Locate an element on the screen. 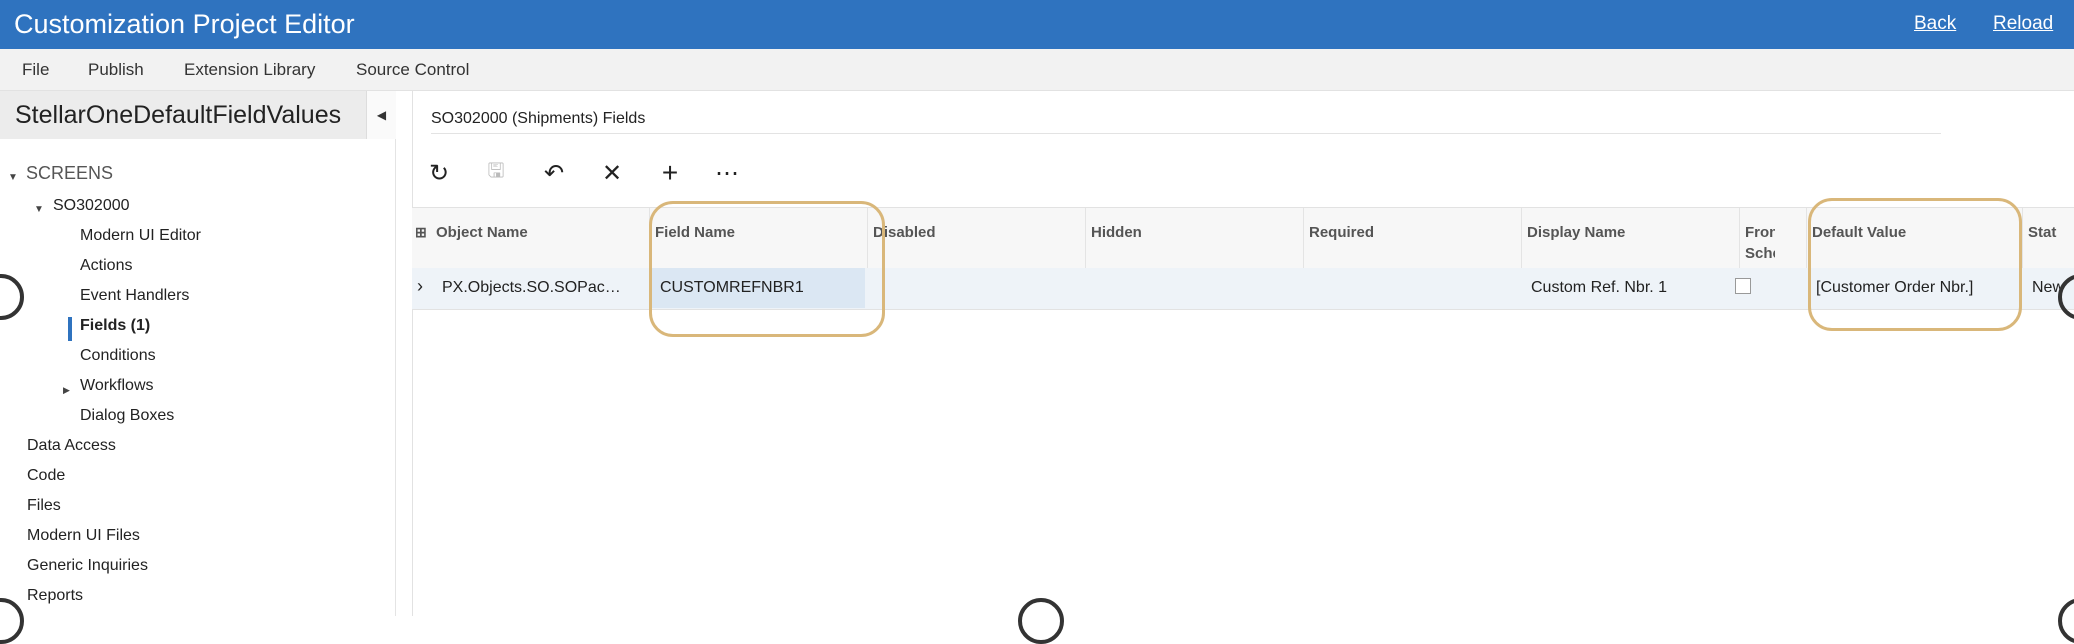 This screenshot has height=644, width=2074. triangle-left-icon: ◀ is located at coordinates (381, 115).